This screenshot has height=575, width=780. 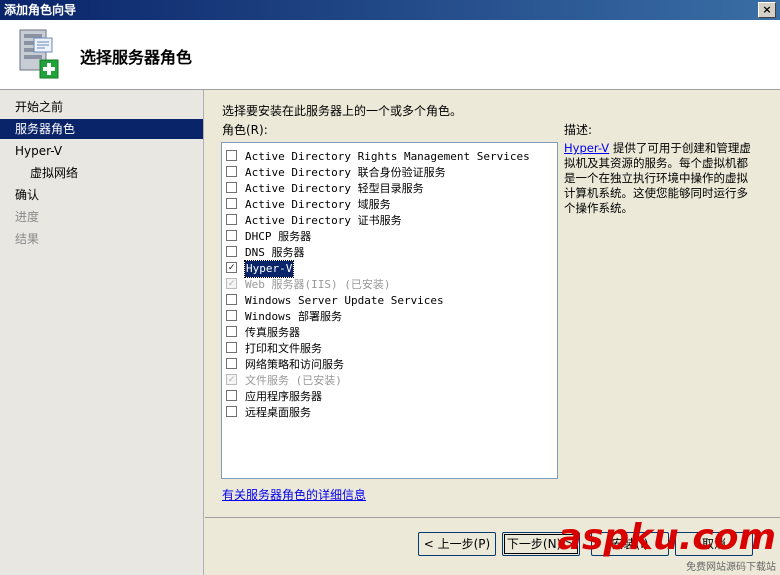 I want to click on role-label: Hyper-V, so click(x=269, y=269).